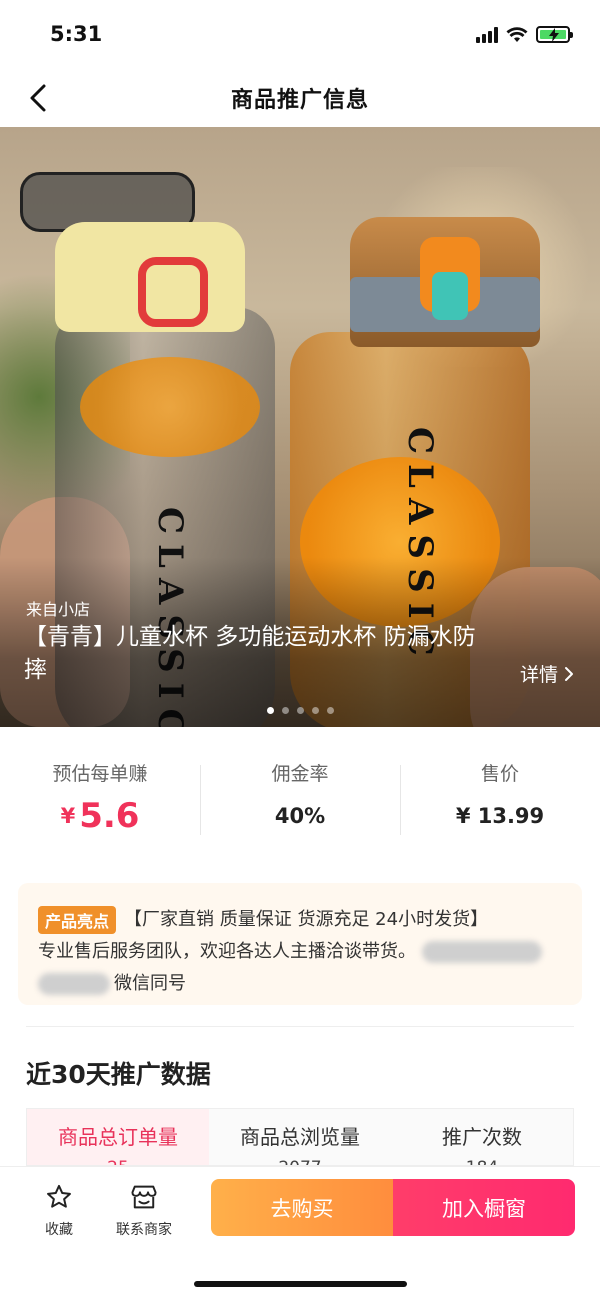  Describe the element at coordinates (302, 1207) in the screenshot. I see `buy-button: 去购买` at that location.